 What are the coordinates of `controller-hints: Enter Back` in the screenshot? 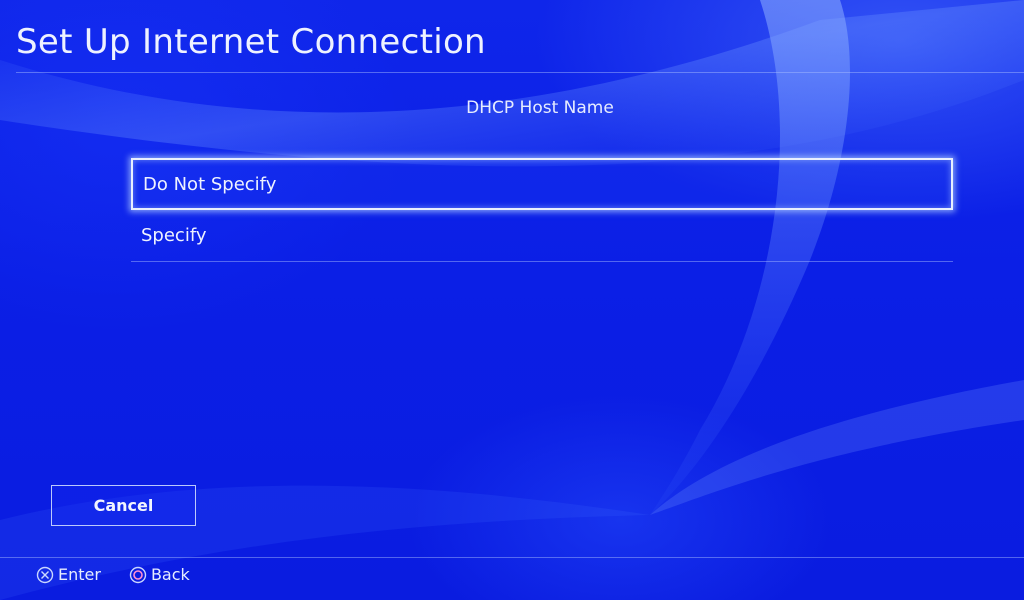 It's located at (127, 574).